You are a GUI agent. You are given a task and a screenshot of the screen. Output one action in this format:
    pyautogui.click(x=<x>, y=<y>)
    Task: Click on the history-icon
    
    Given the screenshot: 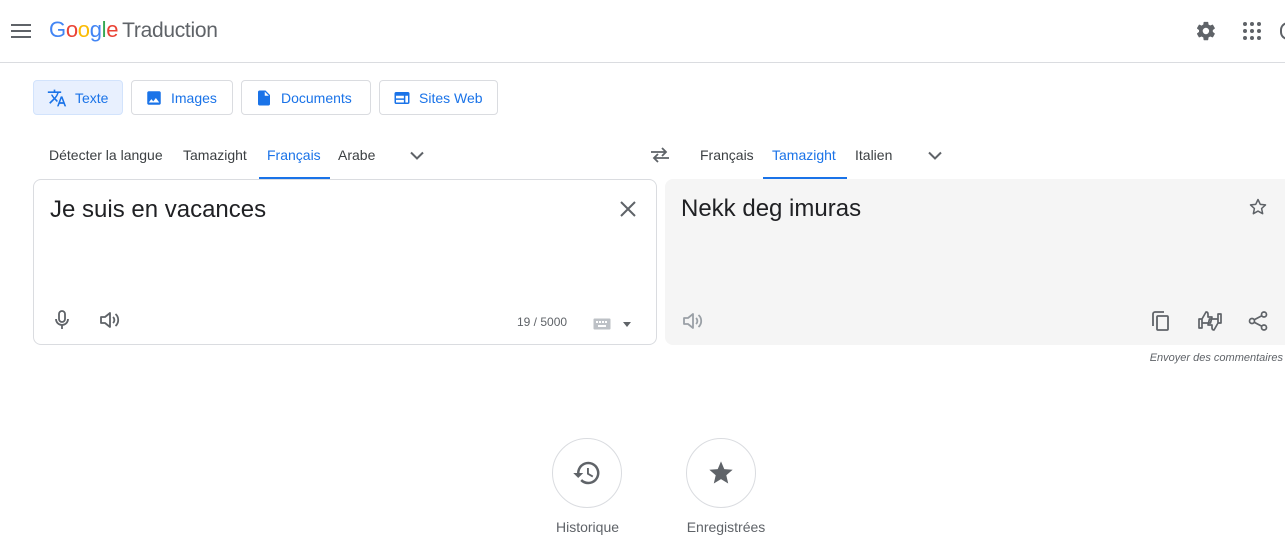 What is the action you would take?
    pyautogui.click(x=587, y=473)
    